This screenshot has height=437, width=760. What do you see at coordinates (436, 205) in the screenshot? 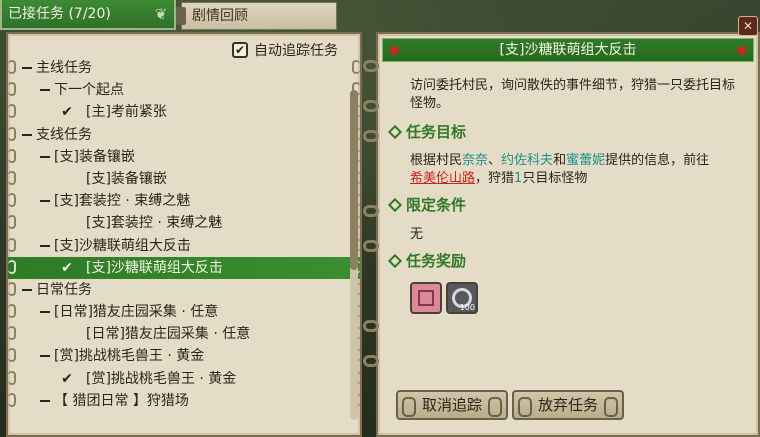
I see `condition-title: 限定条件` at bounding box center [436, 205].